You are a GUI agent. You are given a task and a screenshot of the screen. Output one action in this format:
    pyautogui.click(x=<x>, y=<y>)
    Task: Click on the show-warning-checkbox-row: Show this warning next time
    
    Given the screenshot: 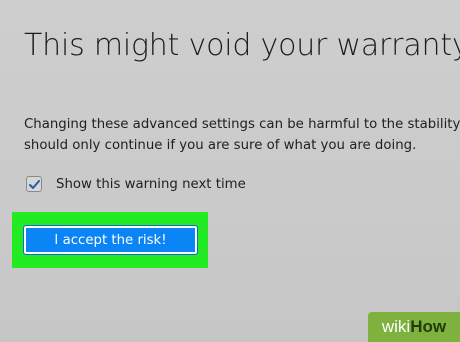 What is the action you would take?
    pyautogui.click(x=136, y=184)
    